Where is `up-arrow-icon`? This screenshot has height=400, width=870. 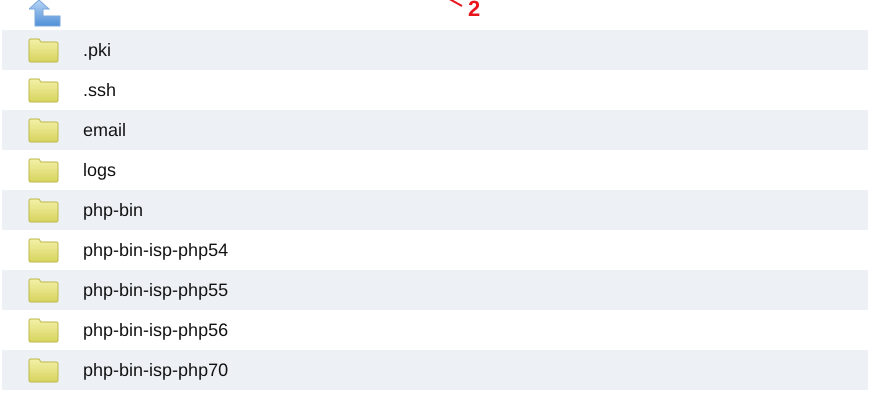
up-arrow-icon is located at coordinates (45, 13).